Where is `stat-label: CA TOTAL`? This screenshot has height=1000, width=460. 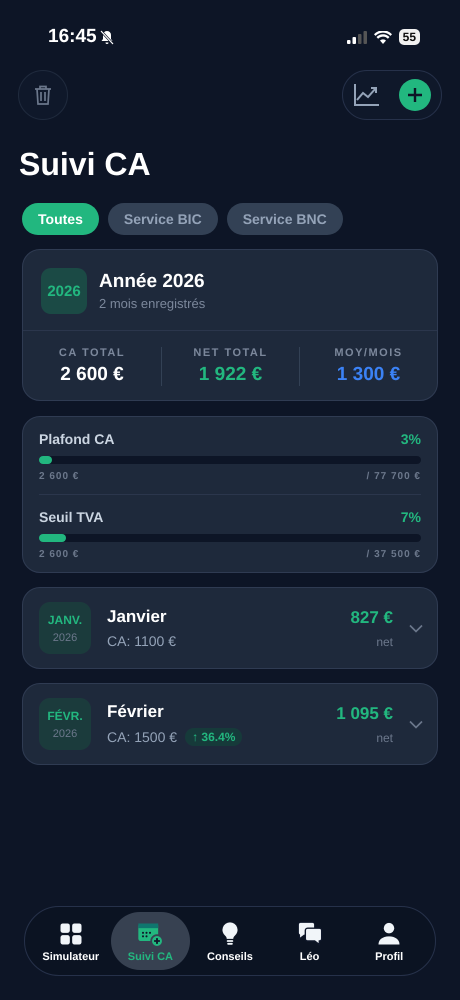
stat-label: CA TOTAL is located at coordinates (92, 353).